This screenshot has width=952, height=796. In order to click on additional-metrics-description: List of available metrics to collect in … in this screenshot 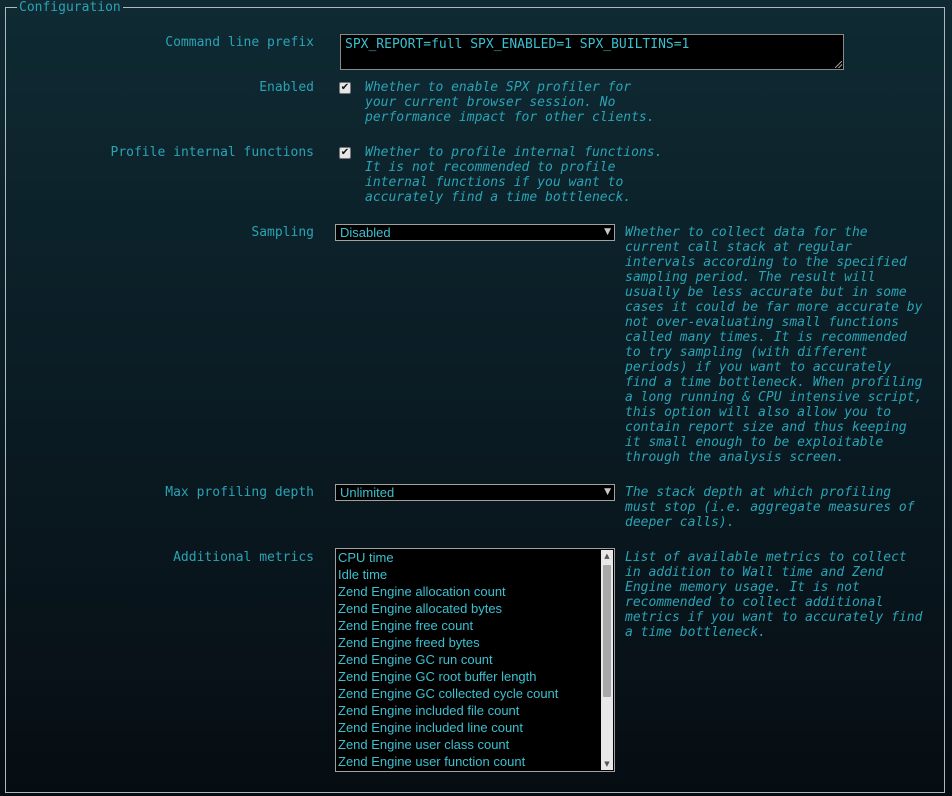, I will do `click(774, 595)`.